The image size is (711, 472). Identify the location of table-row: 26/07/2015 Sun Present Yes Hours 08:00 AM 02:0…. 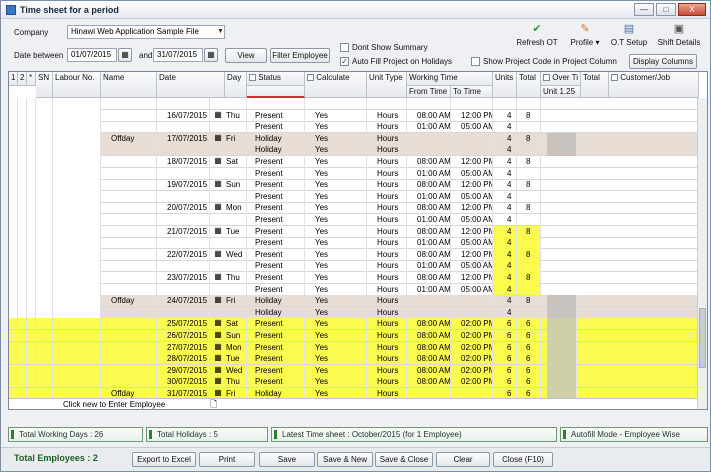
(358, 336).